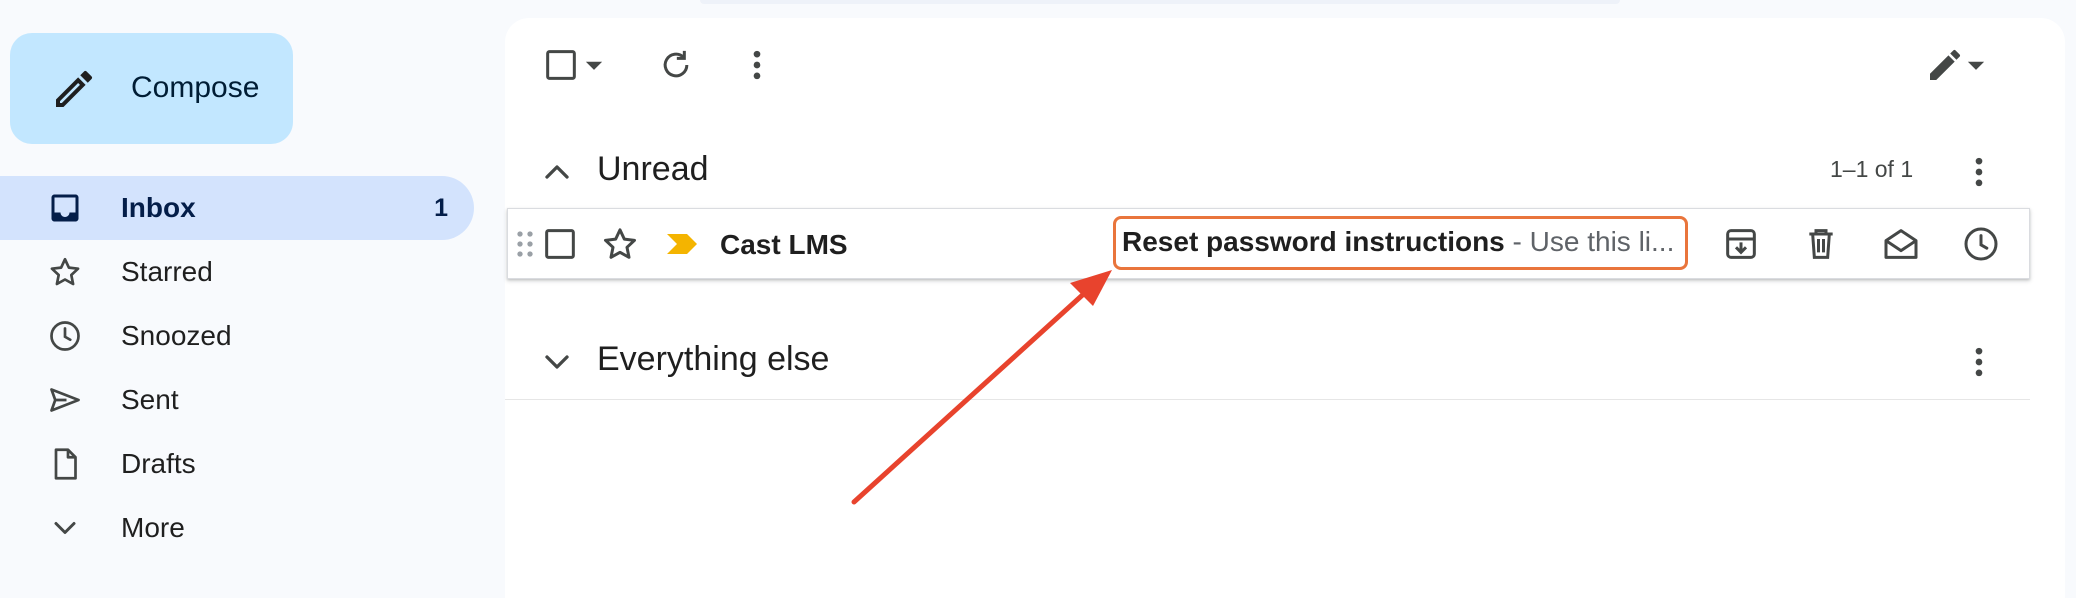 The image size is (2076, 598). What do you see at coordinates (176, 335) in the screenshot?
I see `sidebar-item-label: Snoozed` at bounding box center [176, 335].